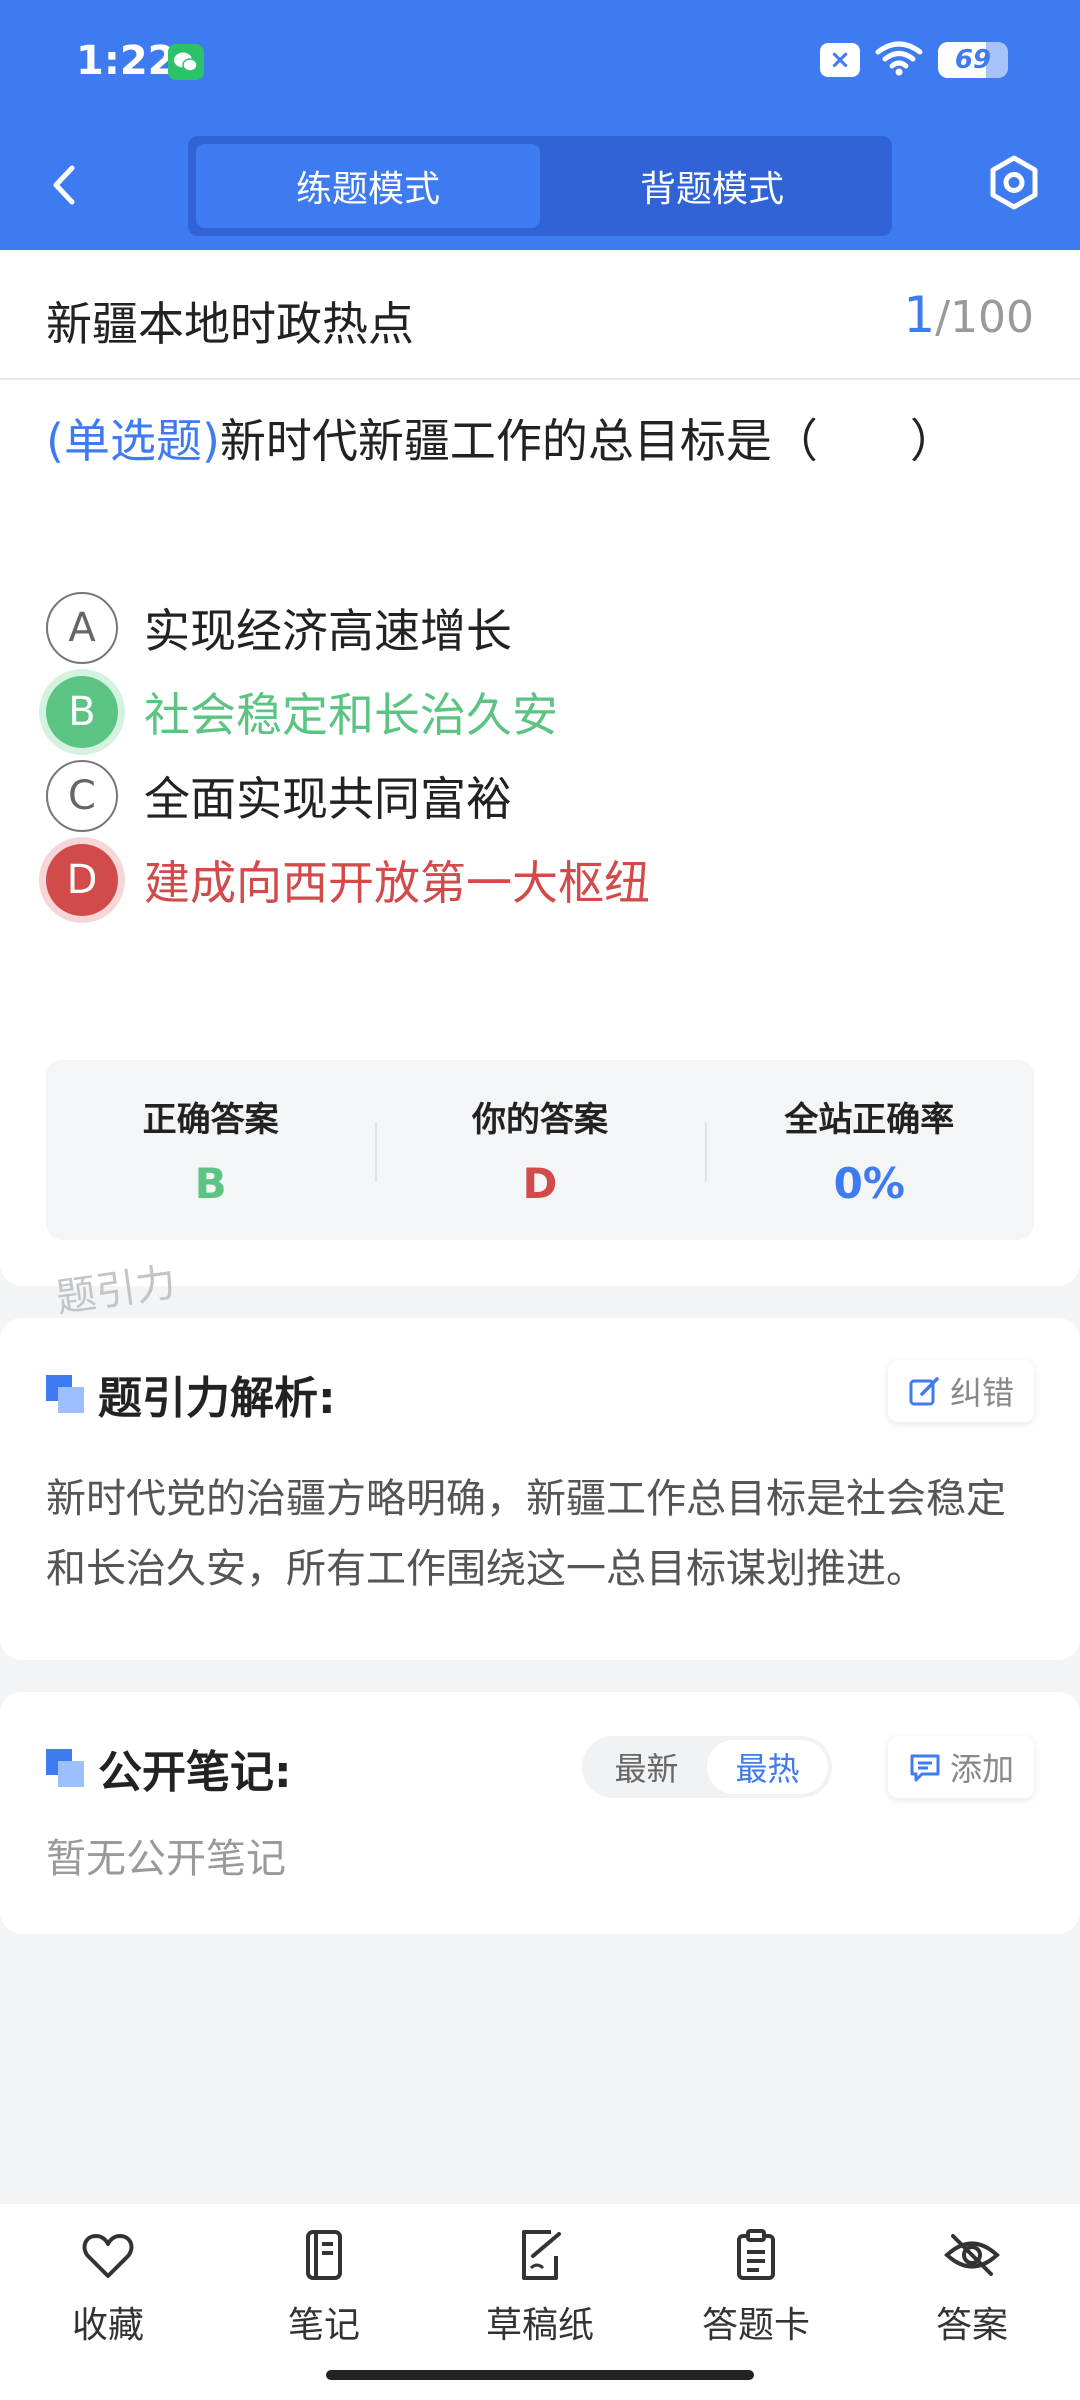  I want to click on stat-accuracy-rate: 全站正确率 0%, so click(869, 1150).